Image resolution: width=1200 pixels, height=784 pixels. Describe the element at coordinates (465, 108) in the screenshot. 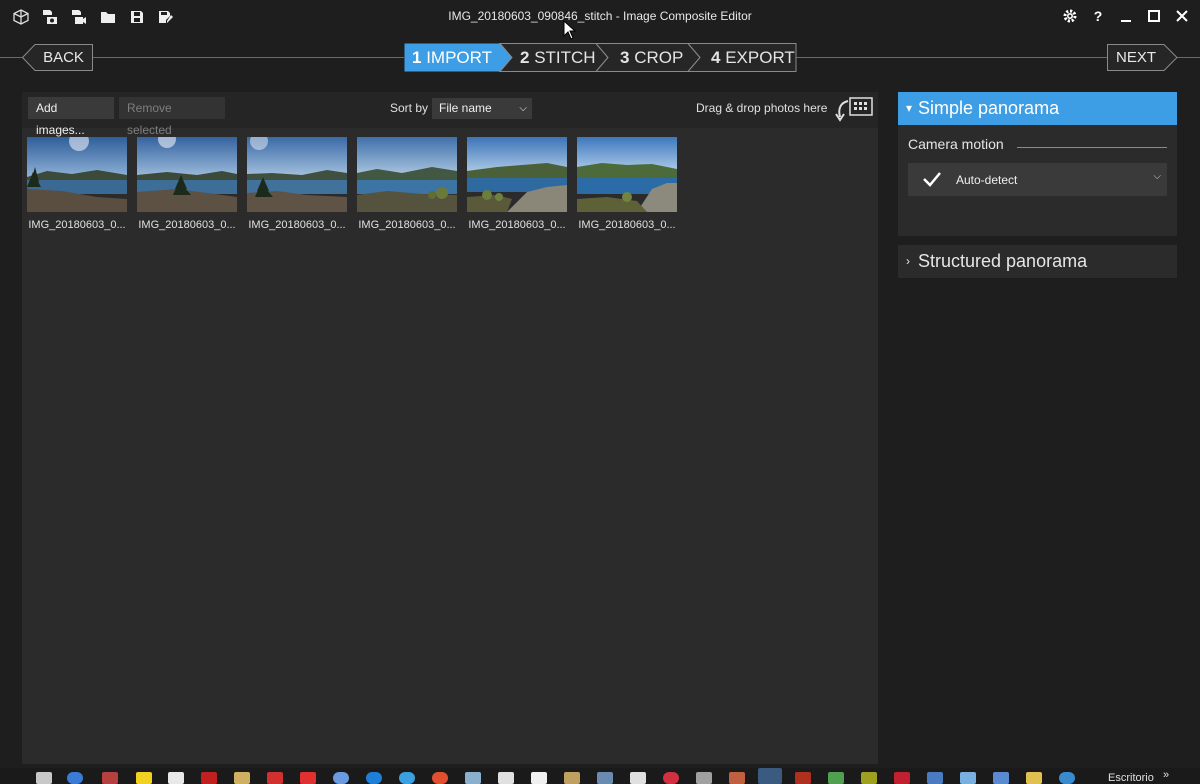

I see `sort-by-value: File name` at that location.